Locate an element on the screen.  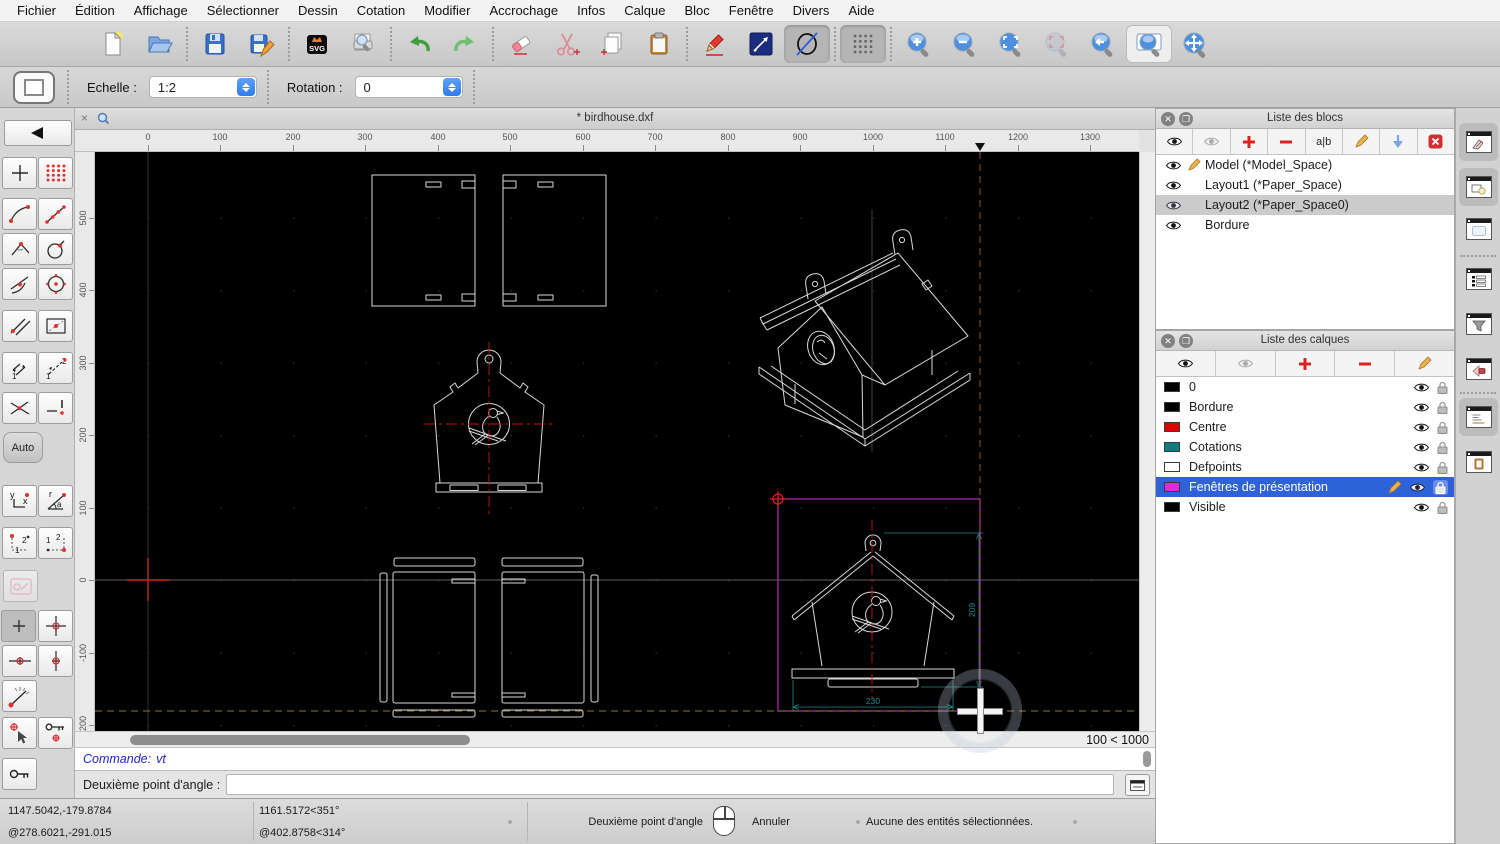
delete-button is located at coordinates (521, 44).